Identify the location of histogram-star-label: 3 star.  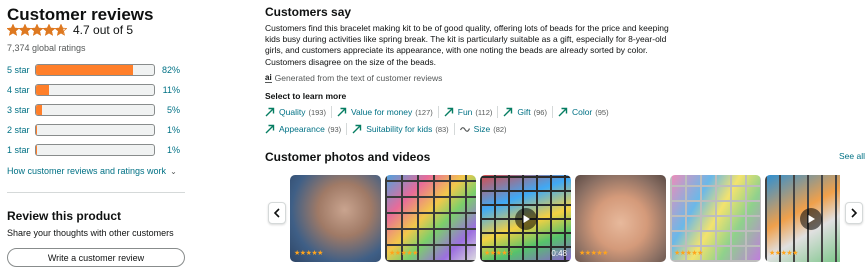
(18, 110).